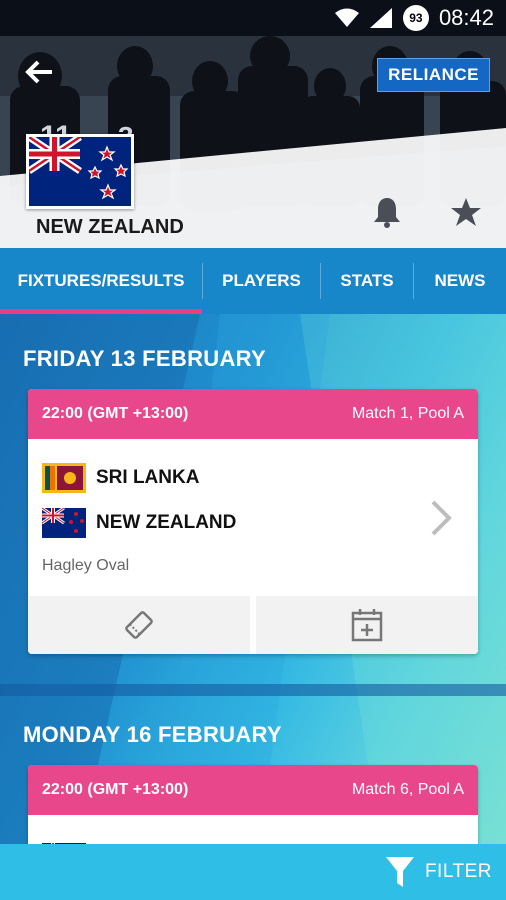 This screenshot has width=506, height=900. I want to click on tab-bar: FIXTURES/RESULTS PLAYERS STATS NEWS, so click(253, 281).